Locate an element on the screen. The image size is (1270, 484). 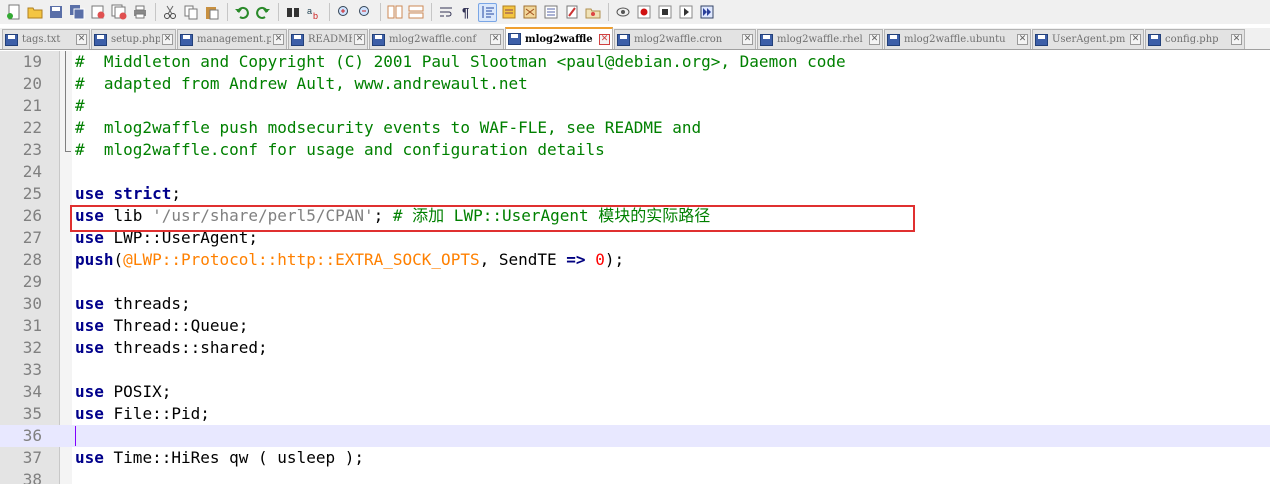
line-number: 35 is located at coordinates (32, 413).